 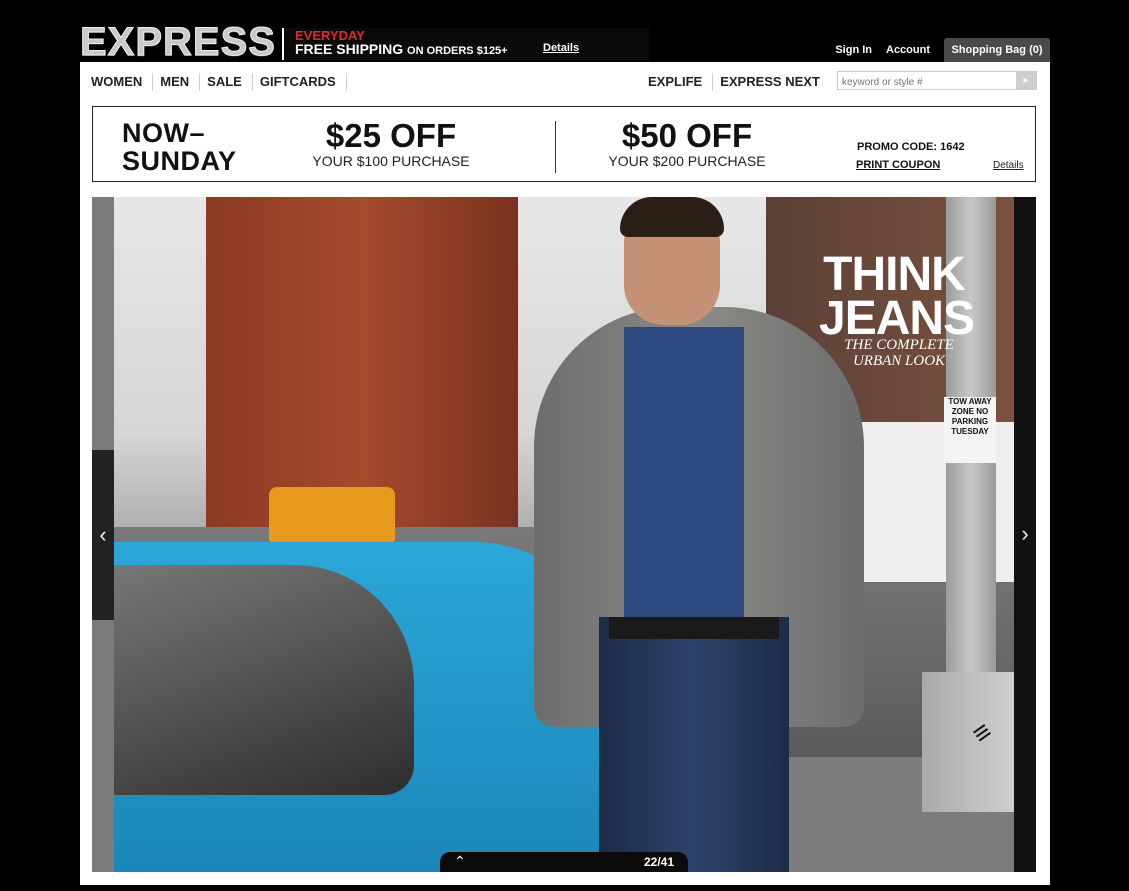 What do you see at coordinates (179, 161) in the screenshot?
I see `promo-dates-line2: SUNDAY` at bounding box center [179, 161].